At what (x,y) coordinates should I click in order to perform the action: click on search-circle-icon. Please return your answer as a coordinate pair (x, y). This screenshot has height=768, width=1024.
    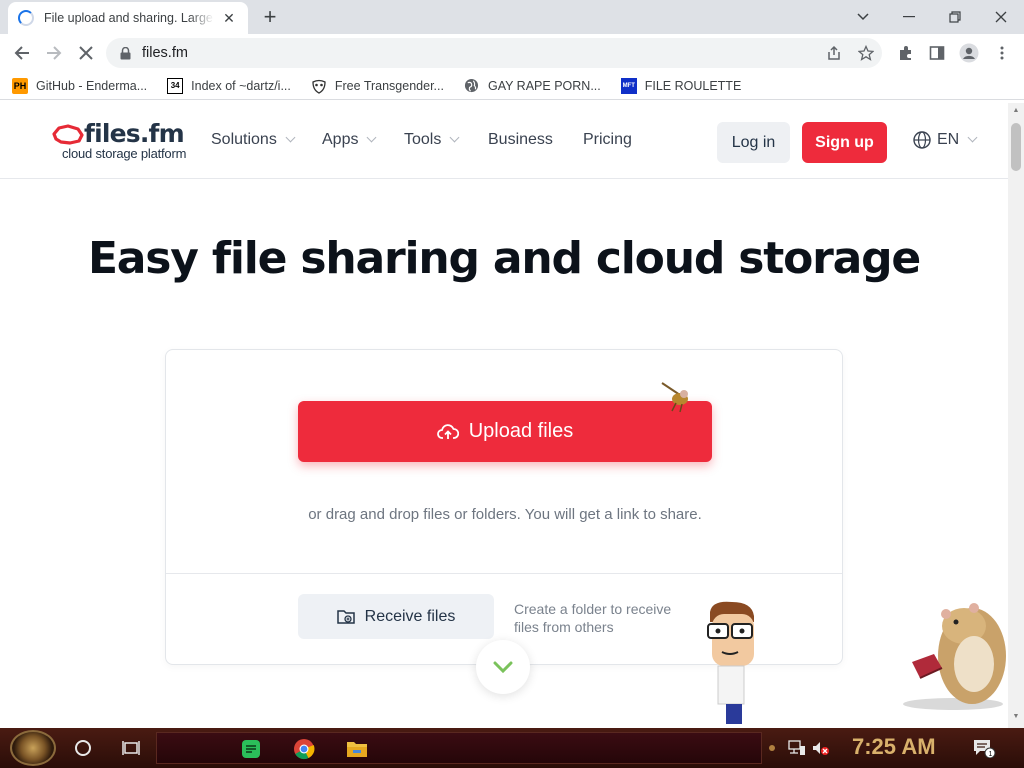
    Looking at the image, I should click on (83, 748).